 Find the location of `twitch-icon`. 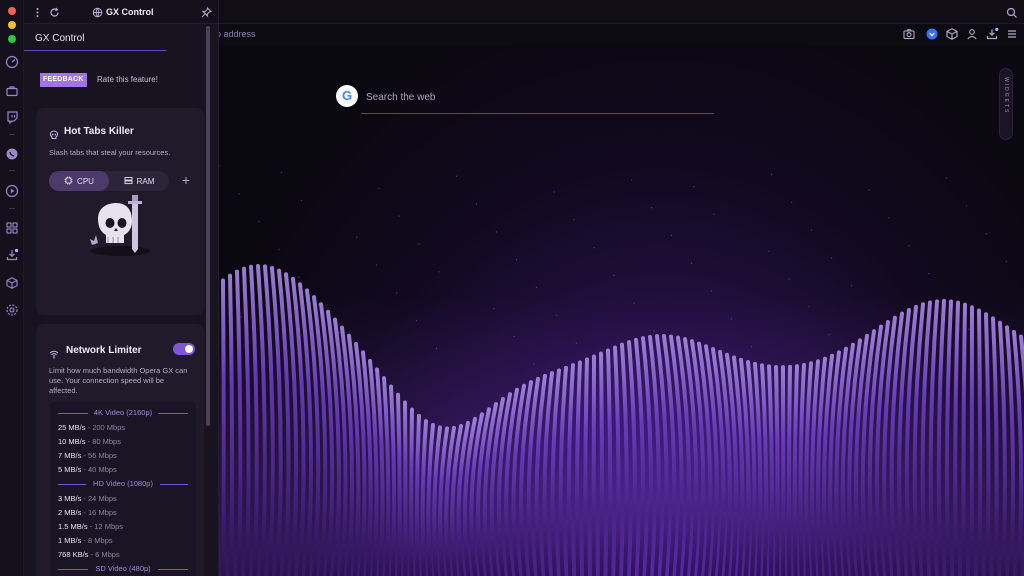

twitch-icon is located at coordinates (12, 117).